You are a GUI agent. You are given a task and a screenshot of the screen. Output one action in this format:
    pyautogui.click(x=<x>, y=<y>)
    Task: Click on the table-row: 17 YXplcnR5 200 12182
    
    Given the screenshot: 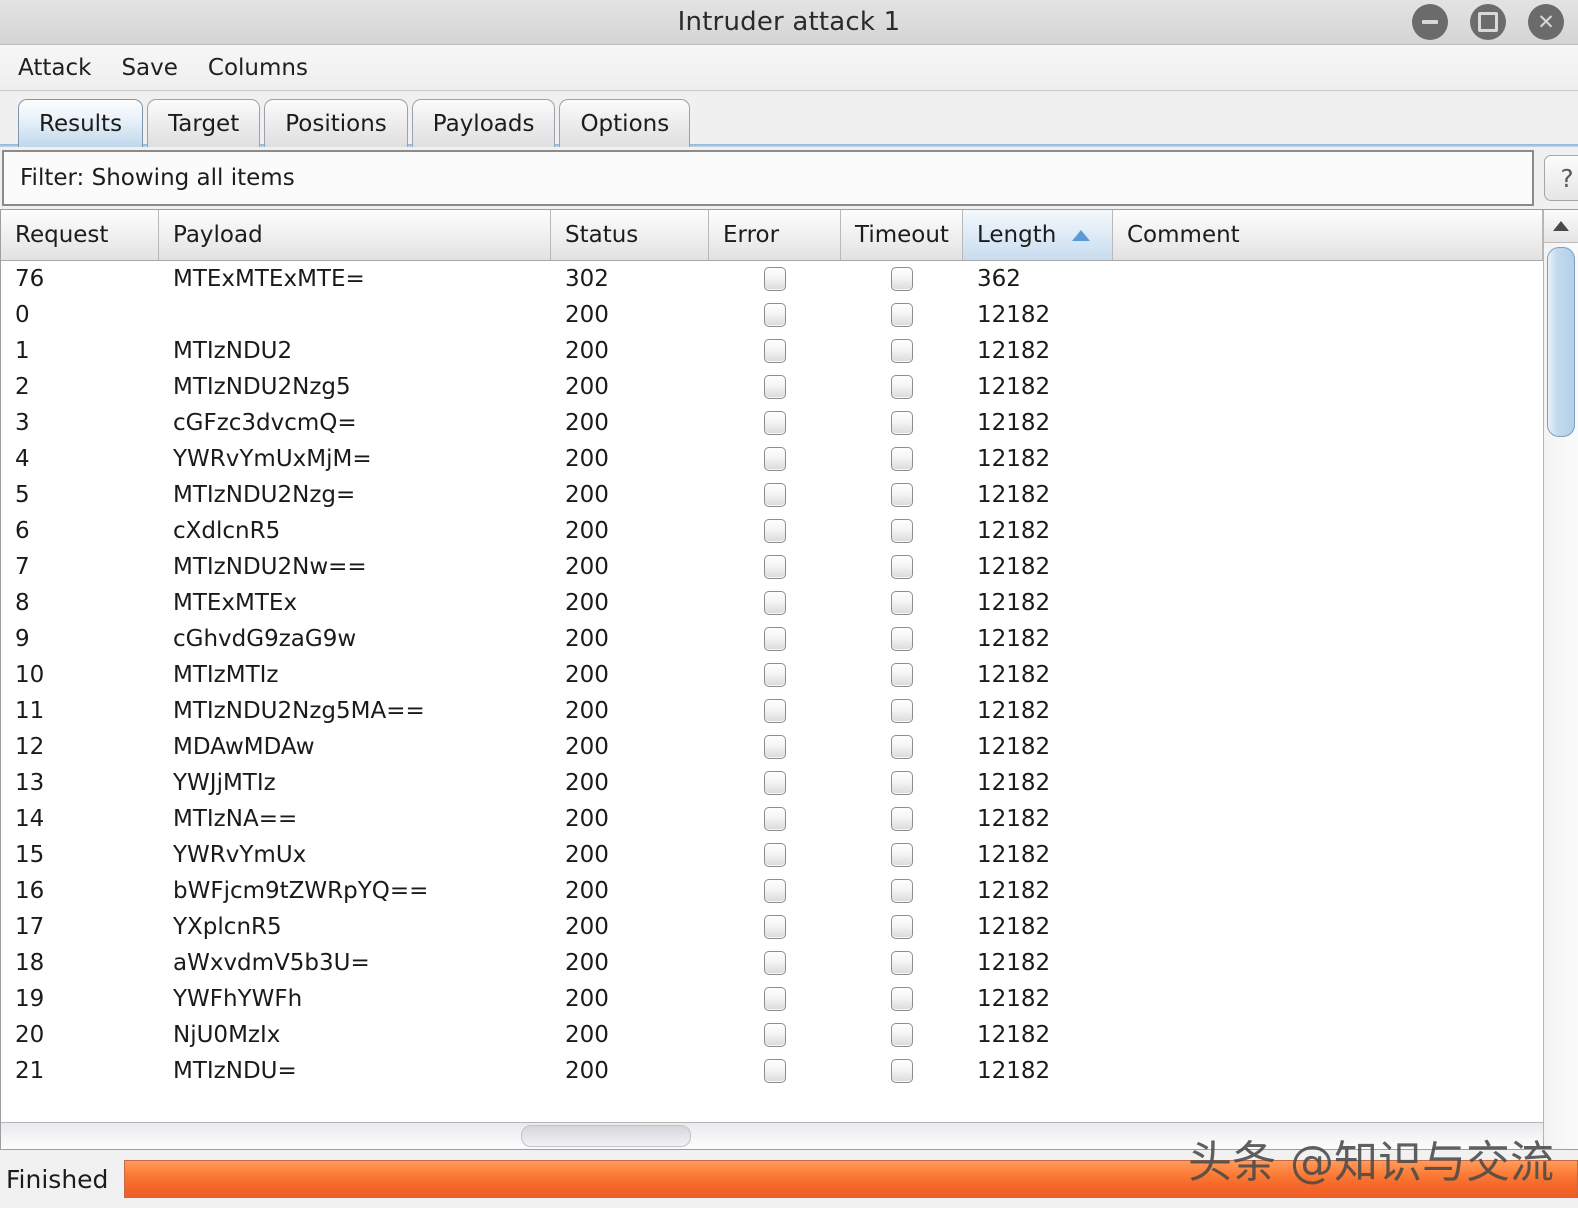 What is the action you would take?
    pyautogui.click(x=772, y=927)
    